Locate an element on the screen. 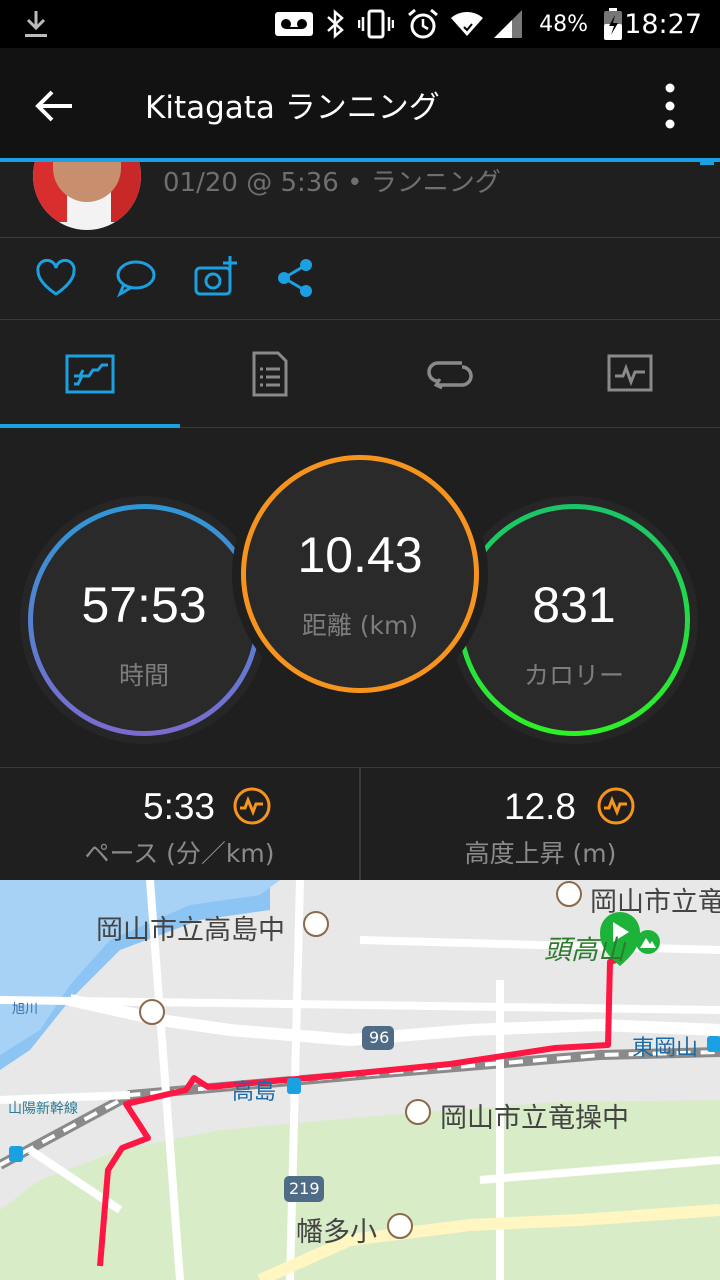  map-label-mountain: 頭高山 is located at coordinates (584, 950).